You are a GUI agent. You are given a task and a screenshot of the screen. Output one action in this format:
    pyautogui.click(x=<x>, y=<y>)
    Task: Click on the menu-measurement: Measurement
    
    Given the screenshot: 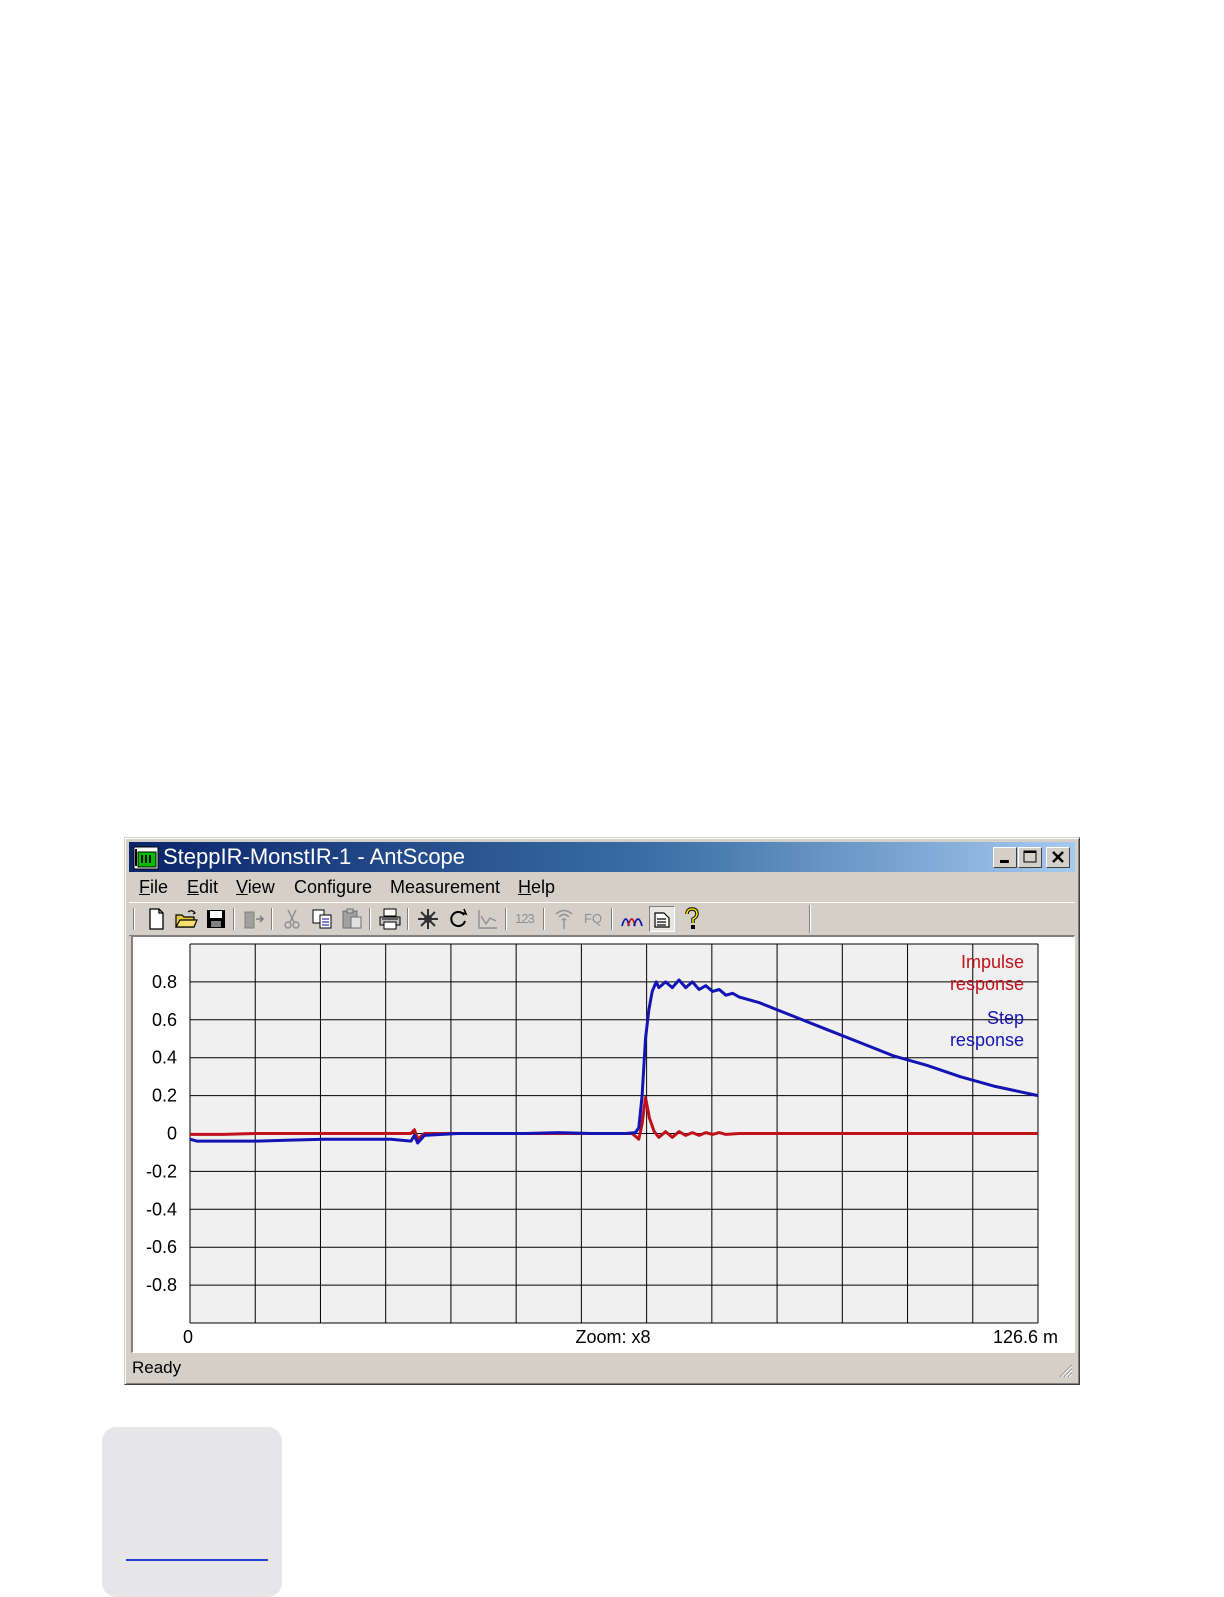 What is the action you would take?
    pyautogui.click(x=445, y=887)
    